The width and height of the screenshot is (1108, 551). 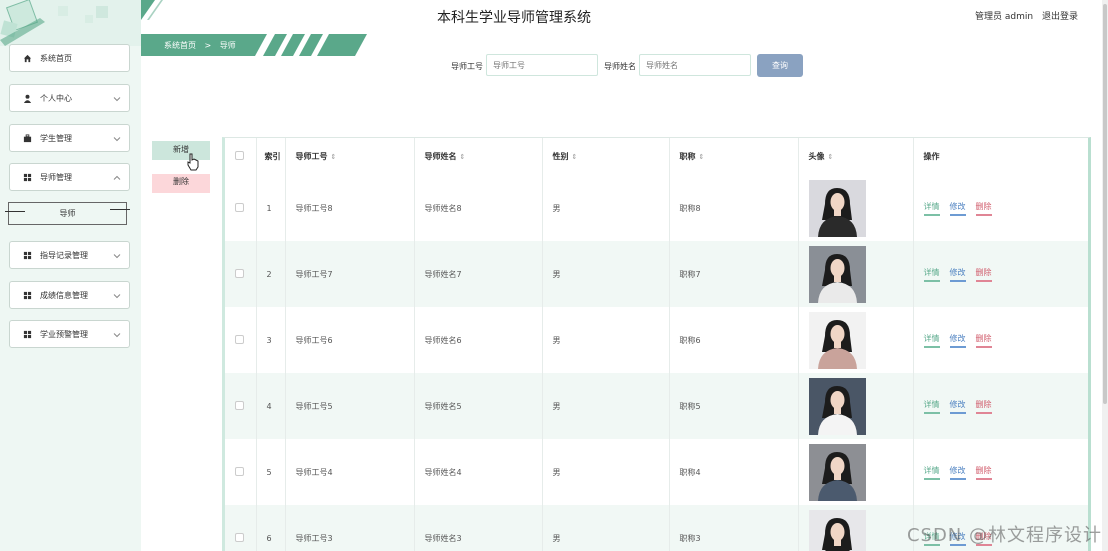 What do you see at coordinates (227, 45) in the screenshot?
I see `breadcrumb-current: 导师` at bounding box center [227, 45].